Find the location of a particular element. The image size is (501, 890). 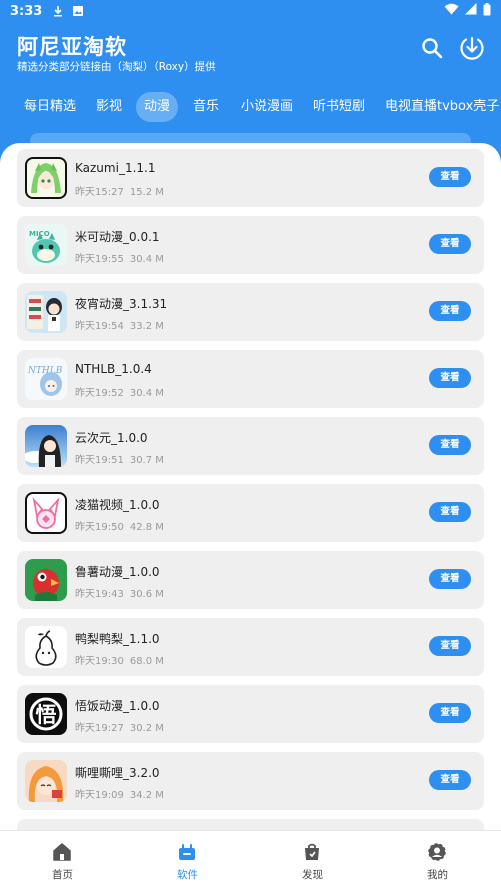

yexiao-anime-icon is located at coordinates (46, 312).